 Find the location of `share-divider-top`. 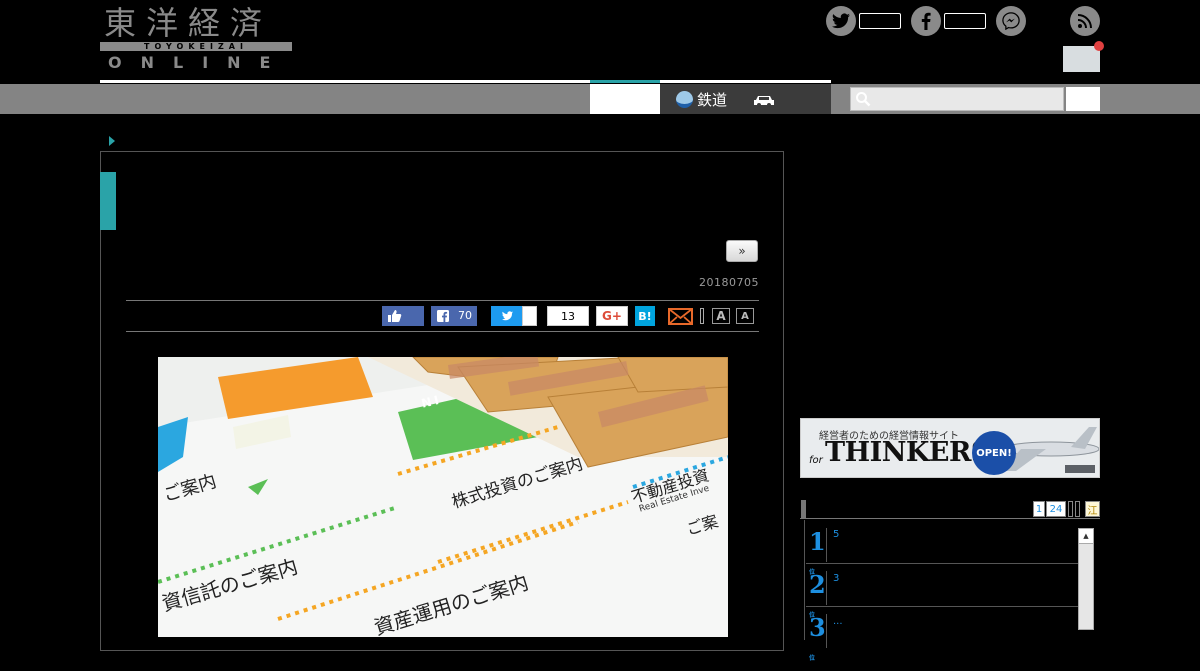

share-divider-top is located at coordinates (442, 300).